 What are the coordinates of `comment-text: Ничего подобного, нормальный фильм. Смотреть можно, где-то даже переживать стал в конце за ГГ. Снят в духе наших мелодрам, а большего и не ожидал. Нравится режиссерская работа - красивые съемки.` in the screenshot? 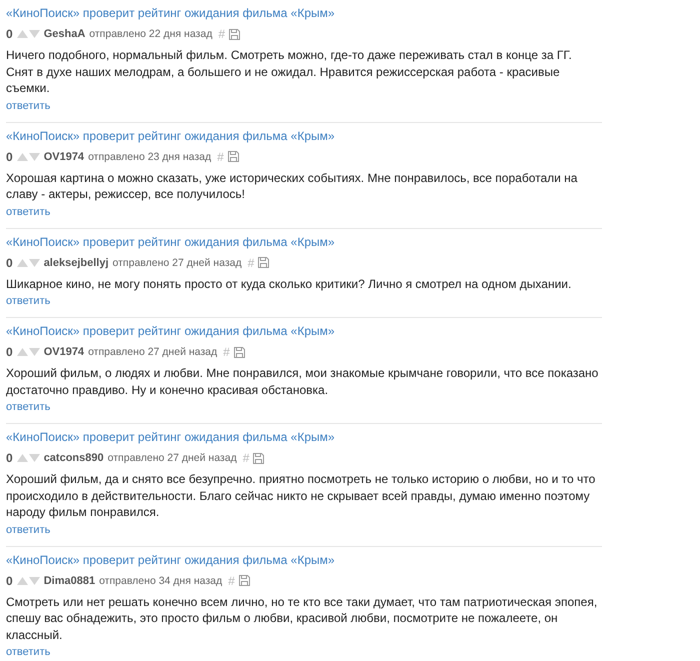 It's located at (289, 71).